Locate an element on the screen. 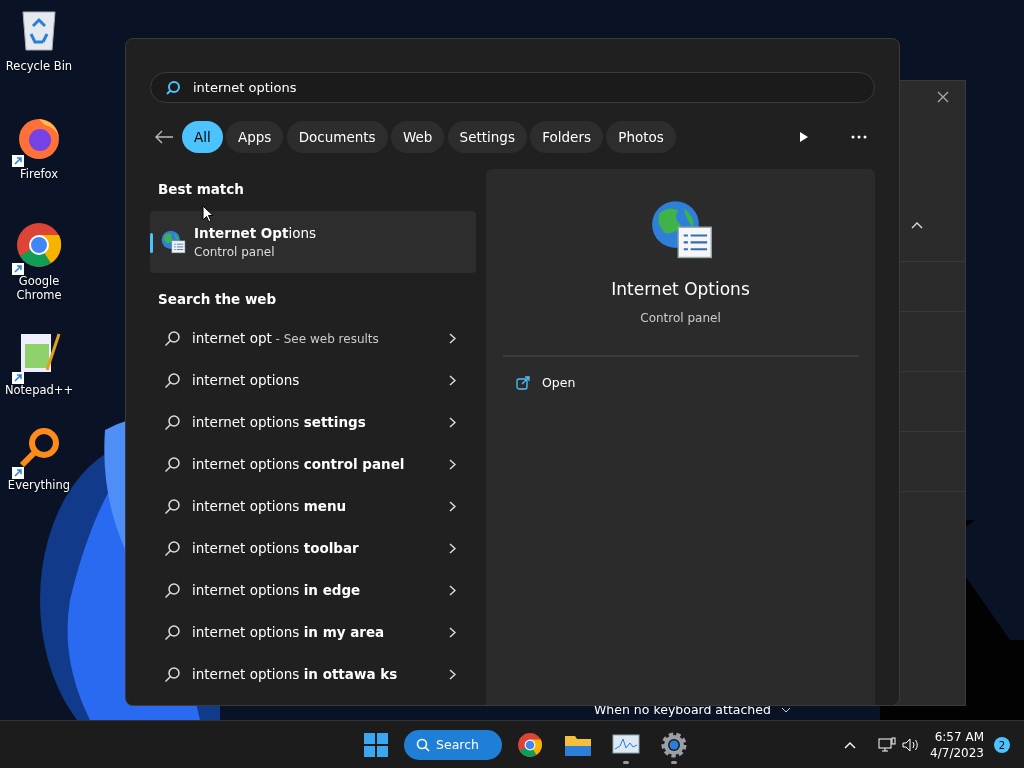  web-suggestion: internet options in ottawa ks is located at coordinates (313, 674).